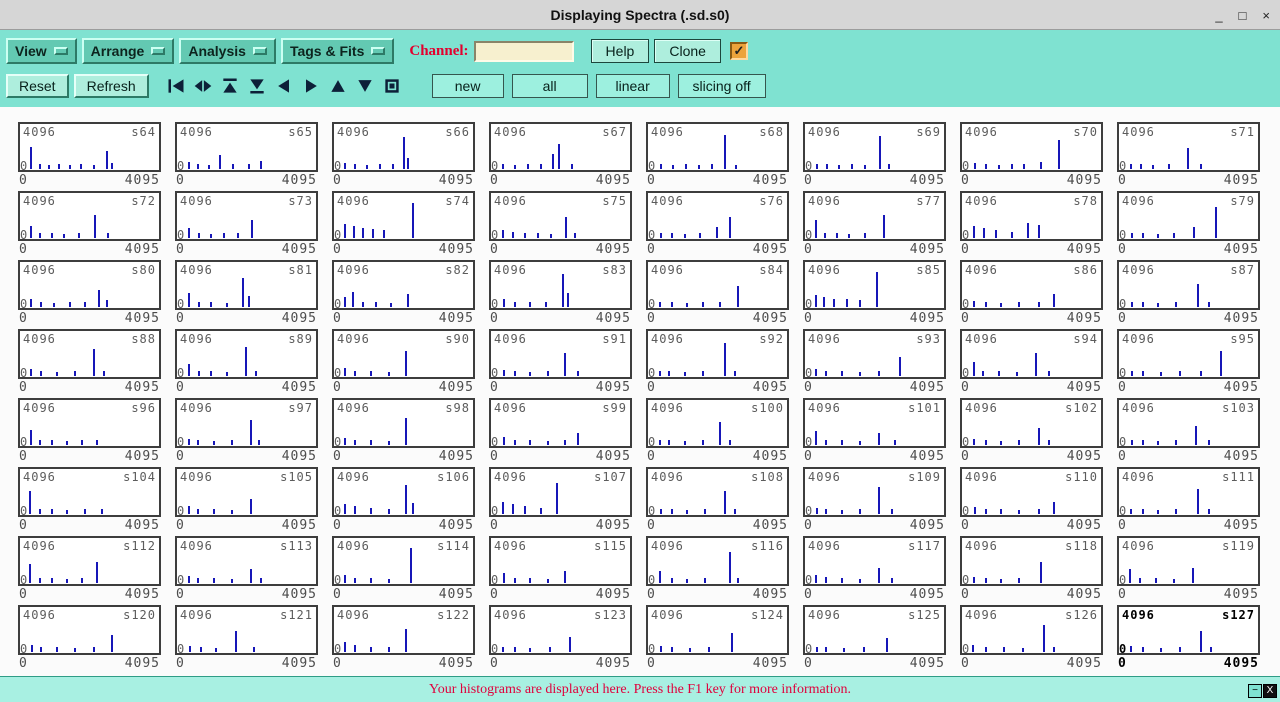  I want to click on spectrum-panel: 4096 s122 0, so click(403, 630).